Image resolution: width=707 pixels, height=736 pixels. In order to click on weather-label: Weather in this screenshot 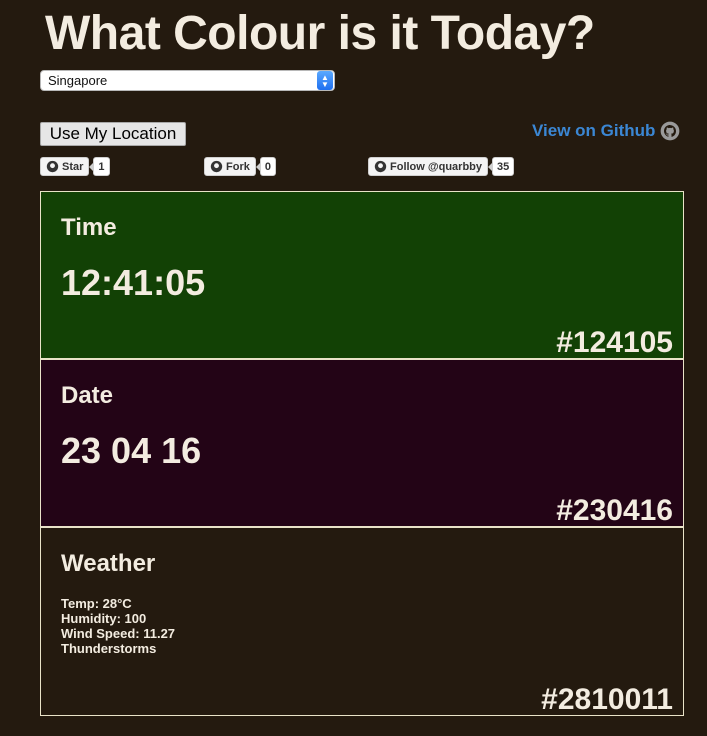, I will do `click(108, 563)`.